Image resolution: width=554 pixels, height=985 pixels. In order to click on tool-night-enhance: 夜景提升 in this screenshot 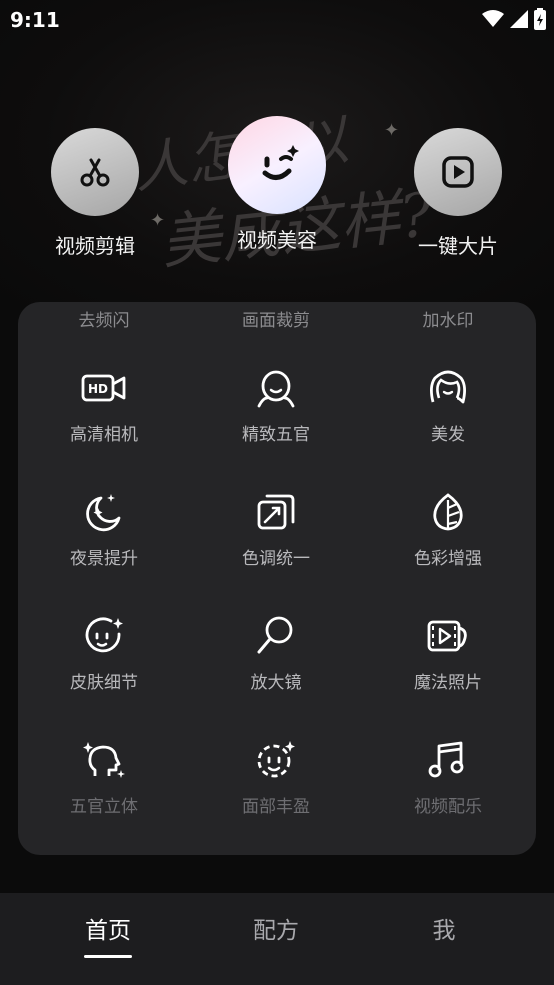, I will do `click(104, 547)`.